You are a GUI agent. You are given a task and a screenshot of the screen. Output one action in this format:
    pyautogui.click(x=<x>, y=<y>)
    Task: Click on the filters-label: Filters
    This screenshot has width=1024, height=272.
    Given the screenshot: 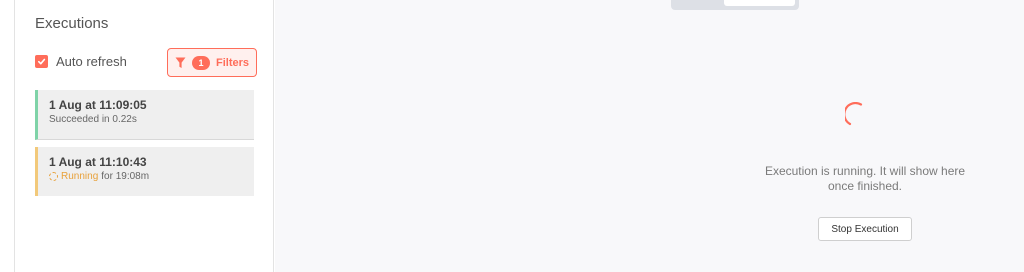 What is the action you would take?
    pyautogui.click(x=232, y=62)
    